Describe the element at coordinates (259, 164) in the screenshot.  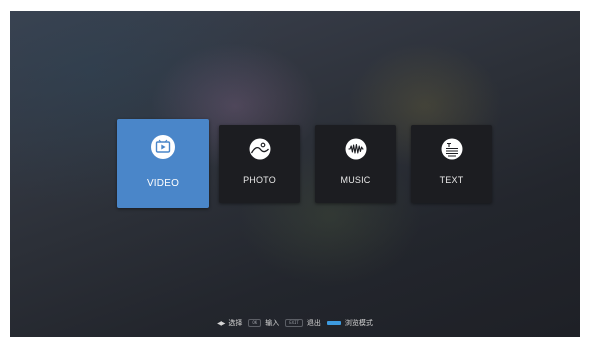
I see `menu-item-photo: PHOTO` at that location.